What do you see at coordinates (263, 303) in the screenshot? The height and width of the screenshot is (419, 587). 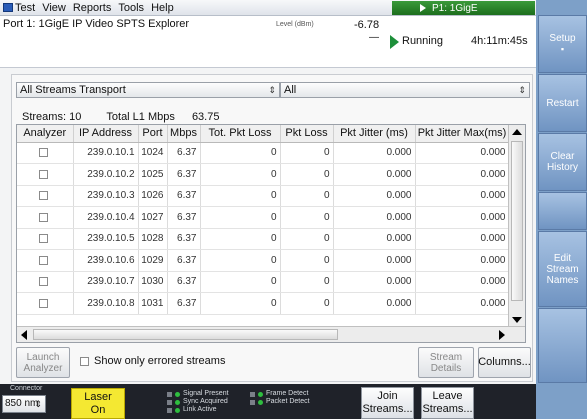 I see `table-row: 239.0.10.8 1031 6.37 0 0 0.000 0.000` at bounding box center [263, 303].